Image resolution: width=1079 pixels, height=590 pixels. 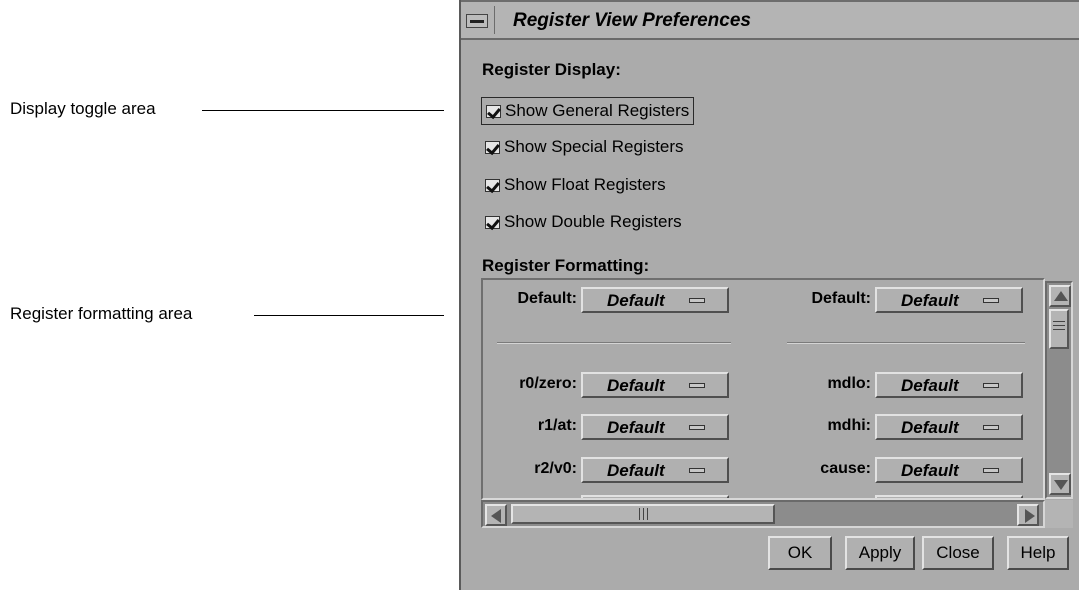 What do you see at coordinates (800, 553) in the screenshot?
I see `ok-button: OK` at bounding box center [800, 553].